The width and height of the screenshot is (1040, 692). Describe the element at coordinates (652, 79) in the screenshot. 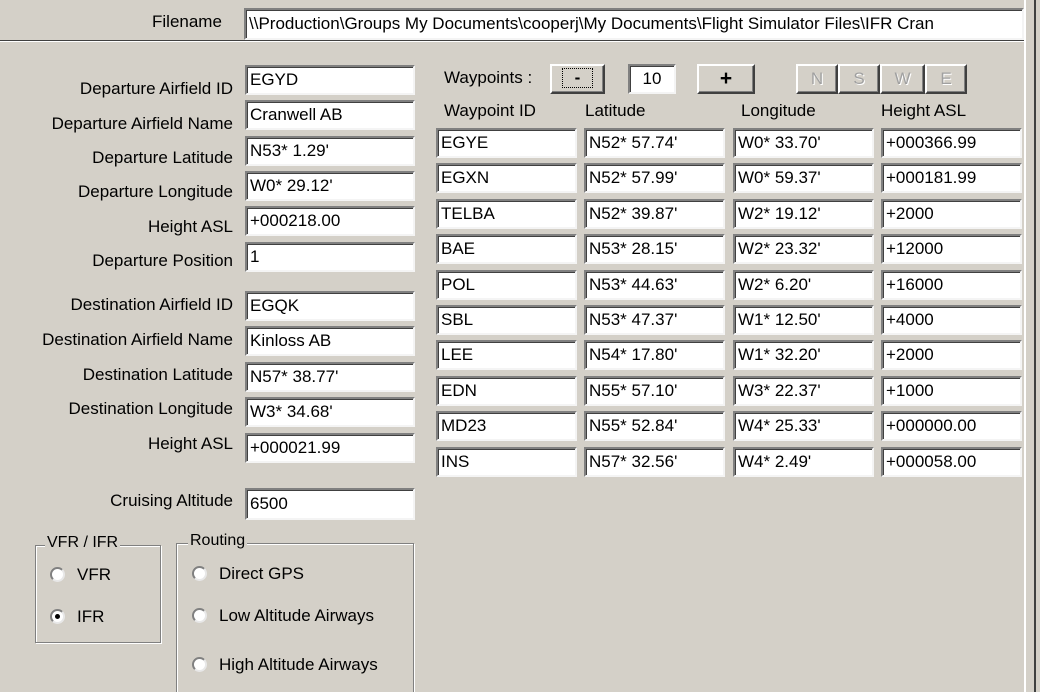

I see `waypoint-count-field: 10` at that location.